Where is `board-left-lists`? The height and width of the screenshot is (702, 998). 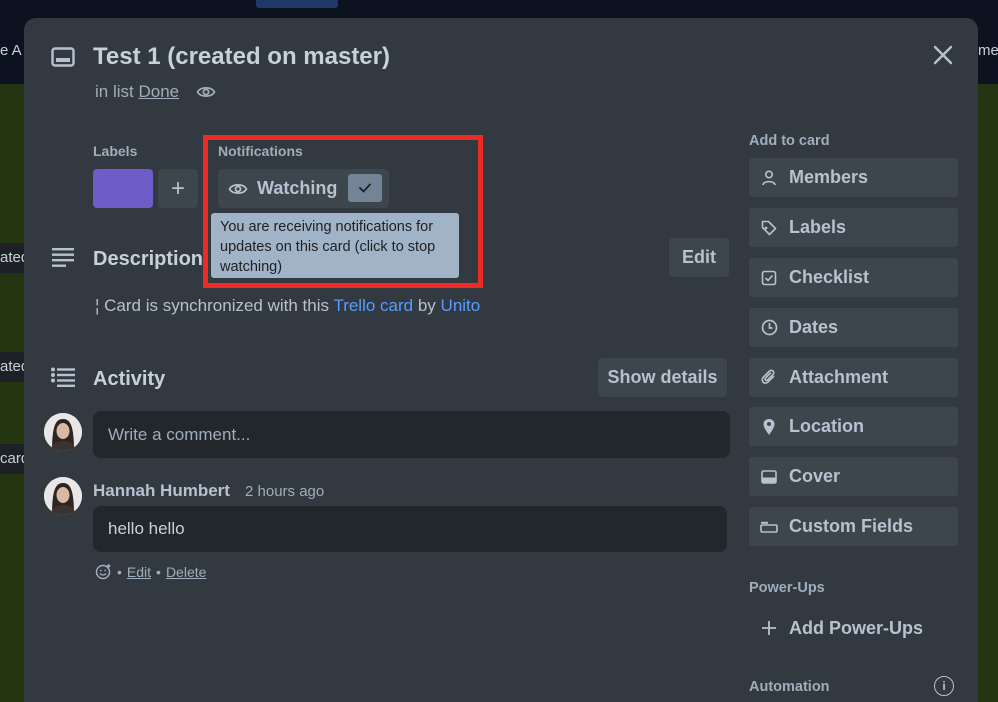
board-left-lists is located at coordinates (12, 393).